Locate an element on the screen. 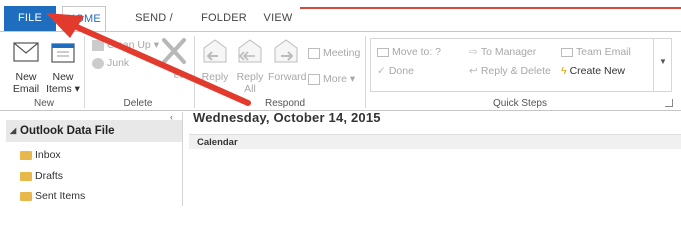 This screenshot has height=240, width=681. more-icon is located at coordinates (314, 79).